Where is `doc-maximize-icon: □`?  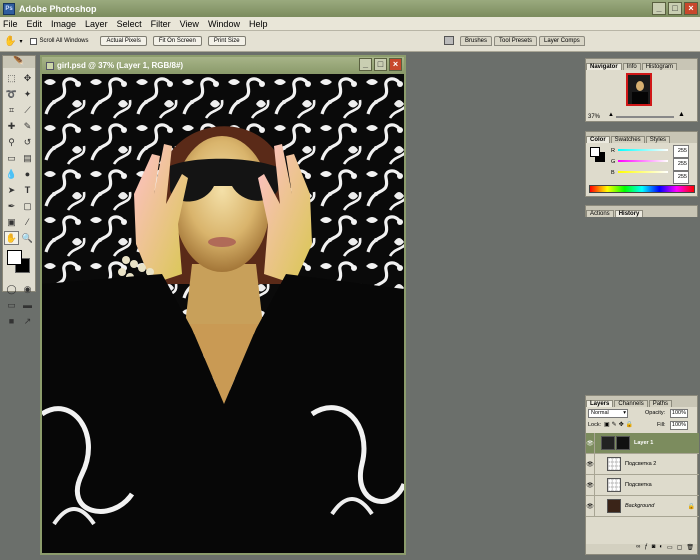
doc-maximize-icon: □ is located at coordinates (380, 64).